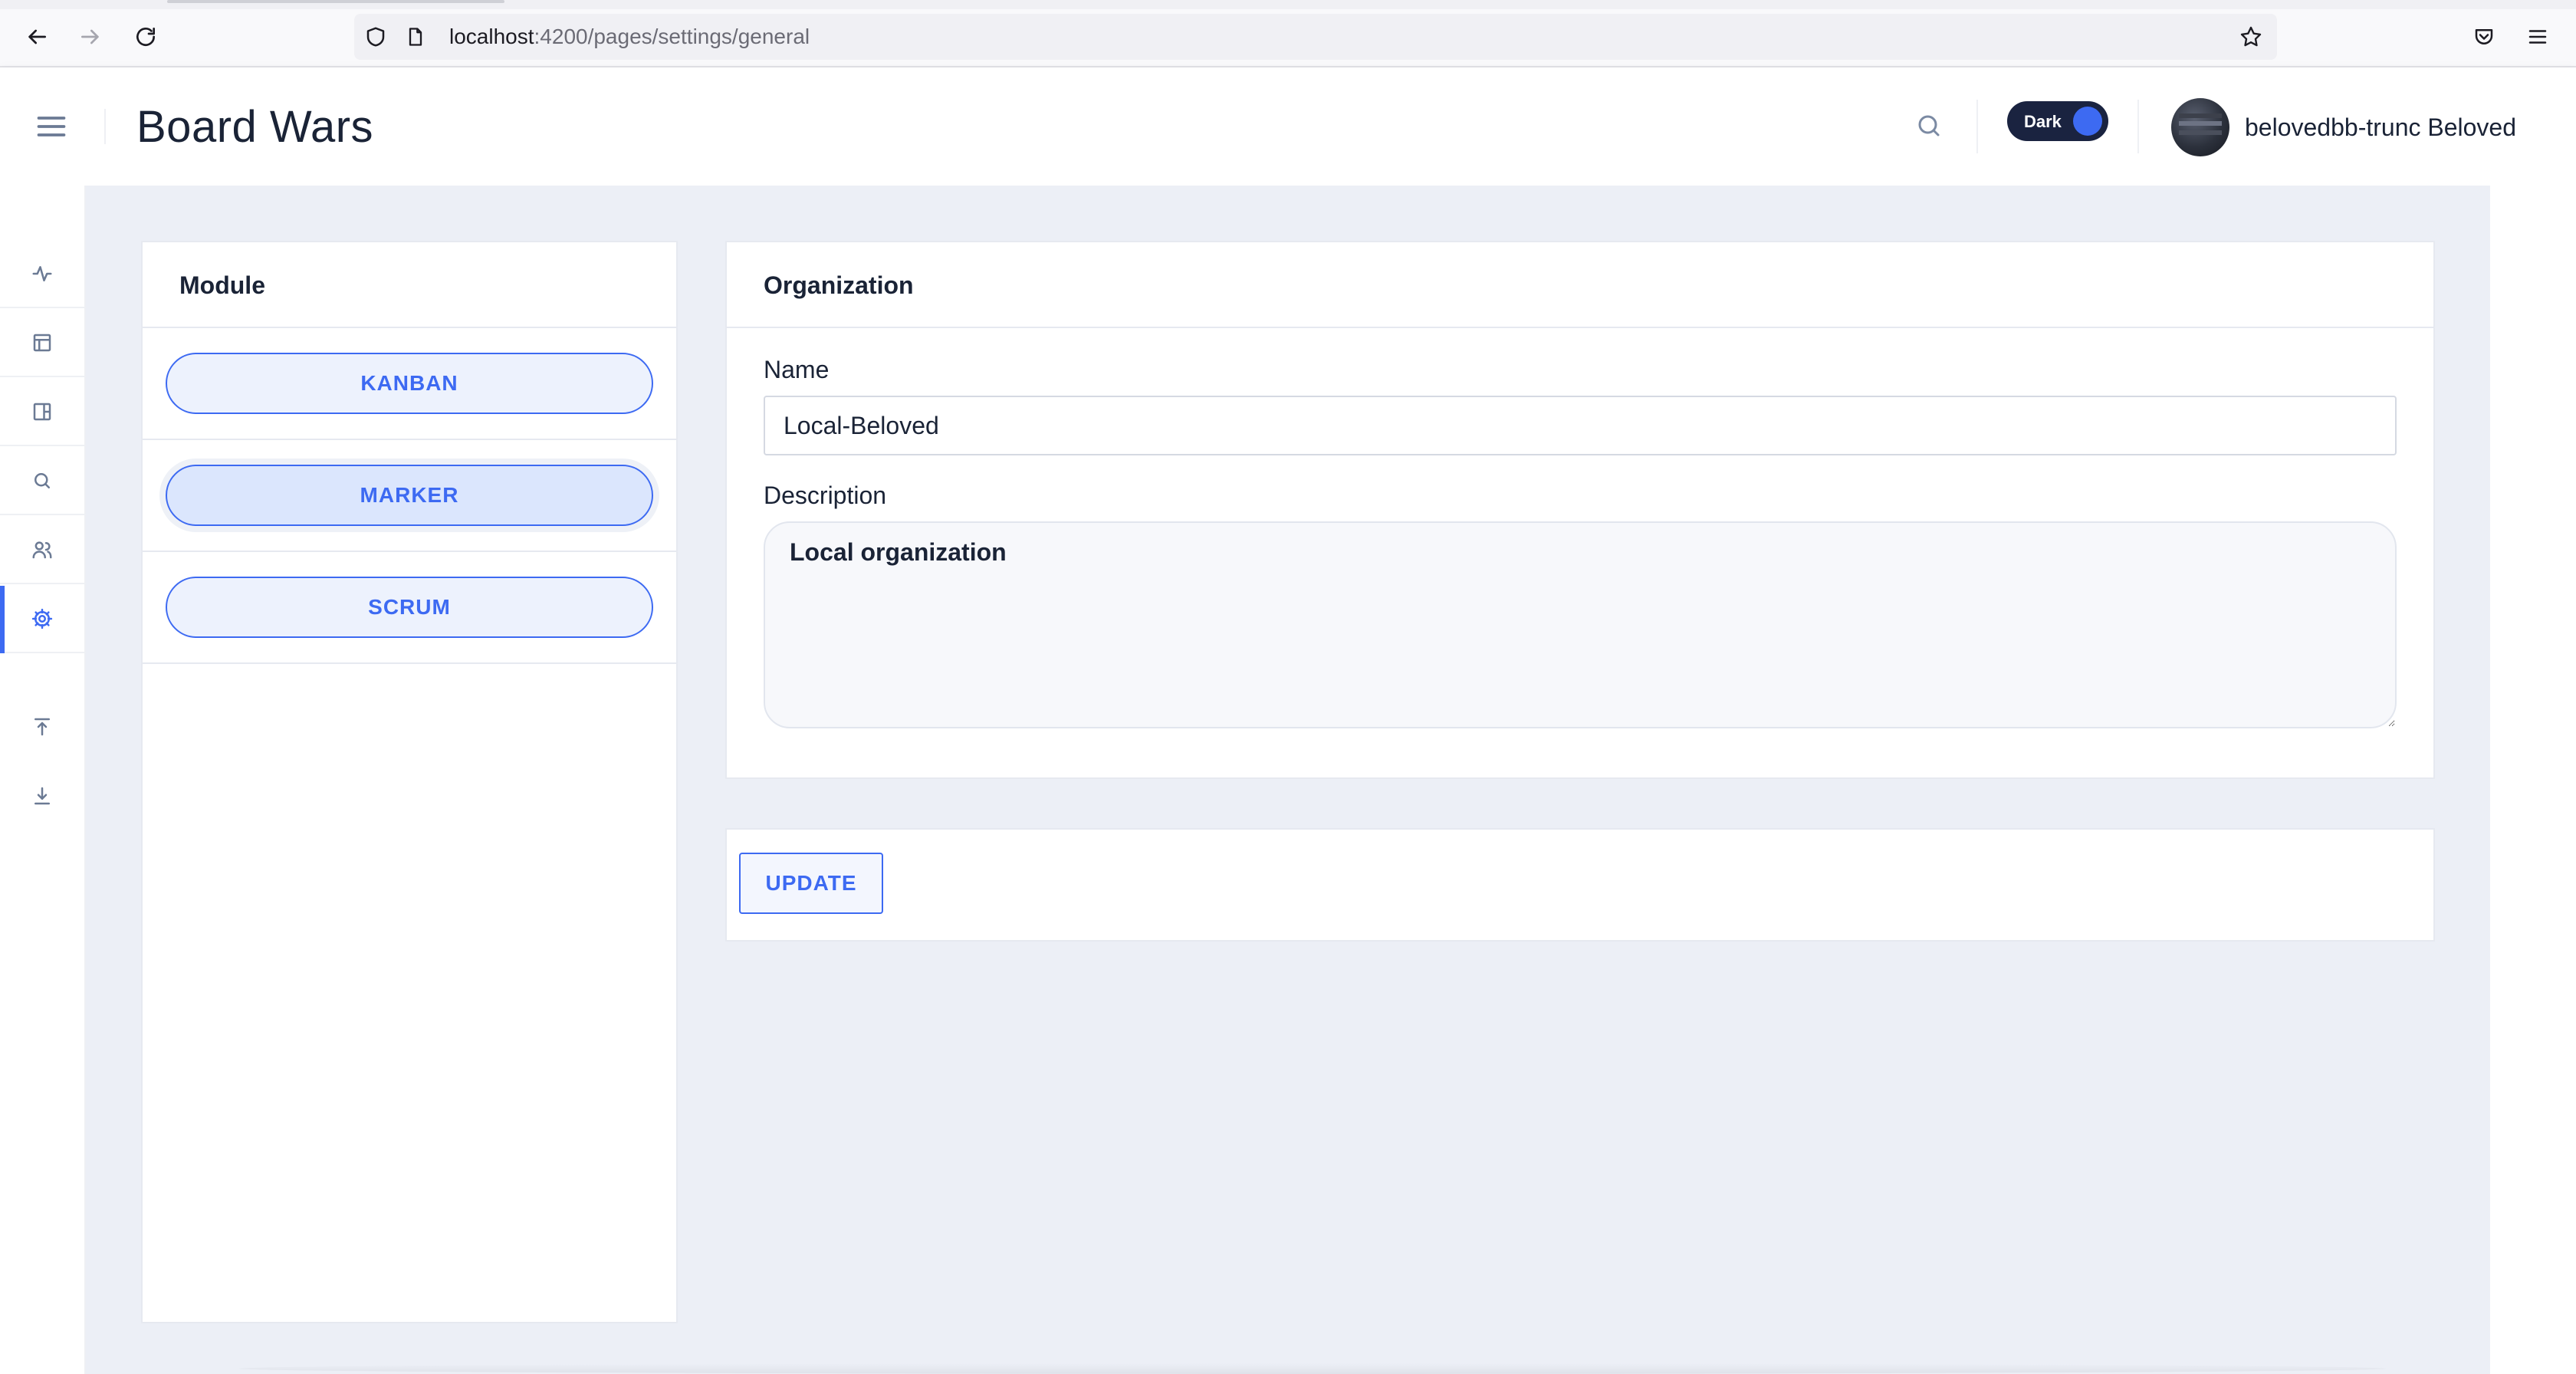 The width and height of the screenshot is (2576, 1374). Describe the element at coordinates (839, 285) in the screenshot. I see `organization-card-title: Organization` at that location.